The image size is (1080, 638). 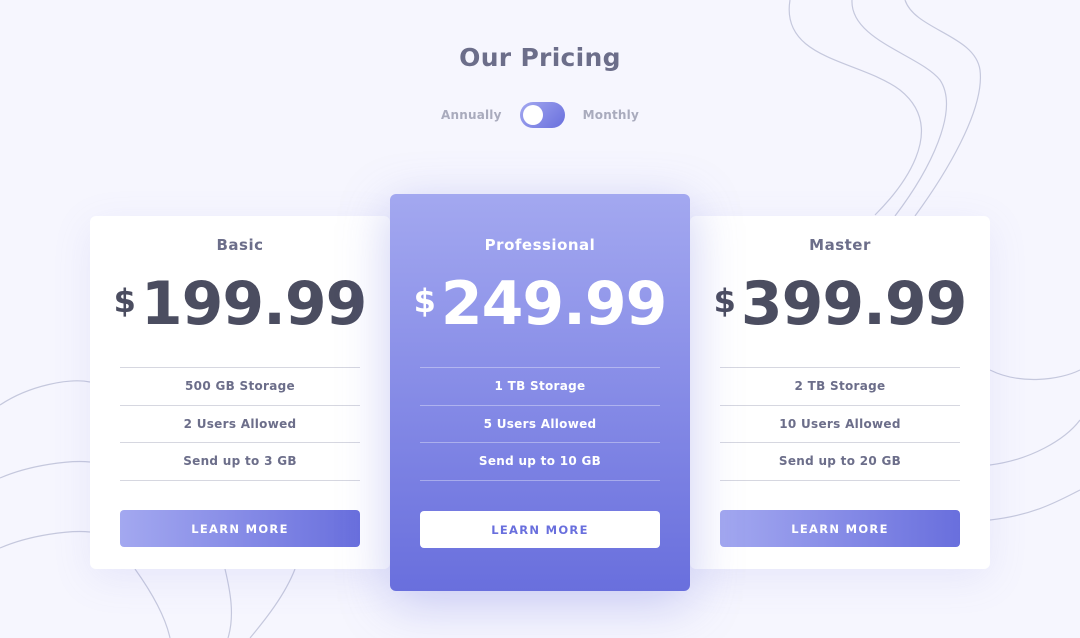 What do you see at coordinates (840, 462) in the screenshot?
I see `feature-item: Send up to 20 GB` at bounding box center [840, 462].